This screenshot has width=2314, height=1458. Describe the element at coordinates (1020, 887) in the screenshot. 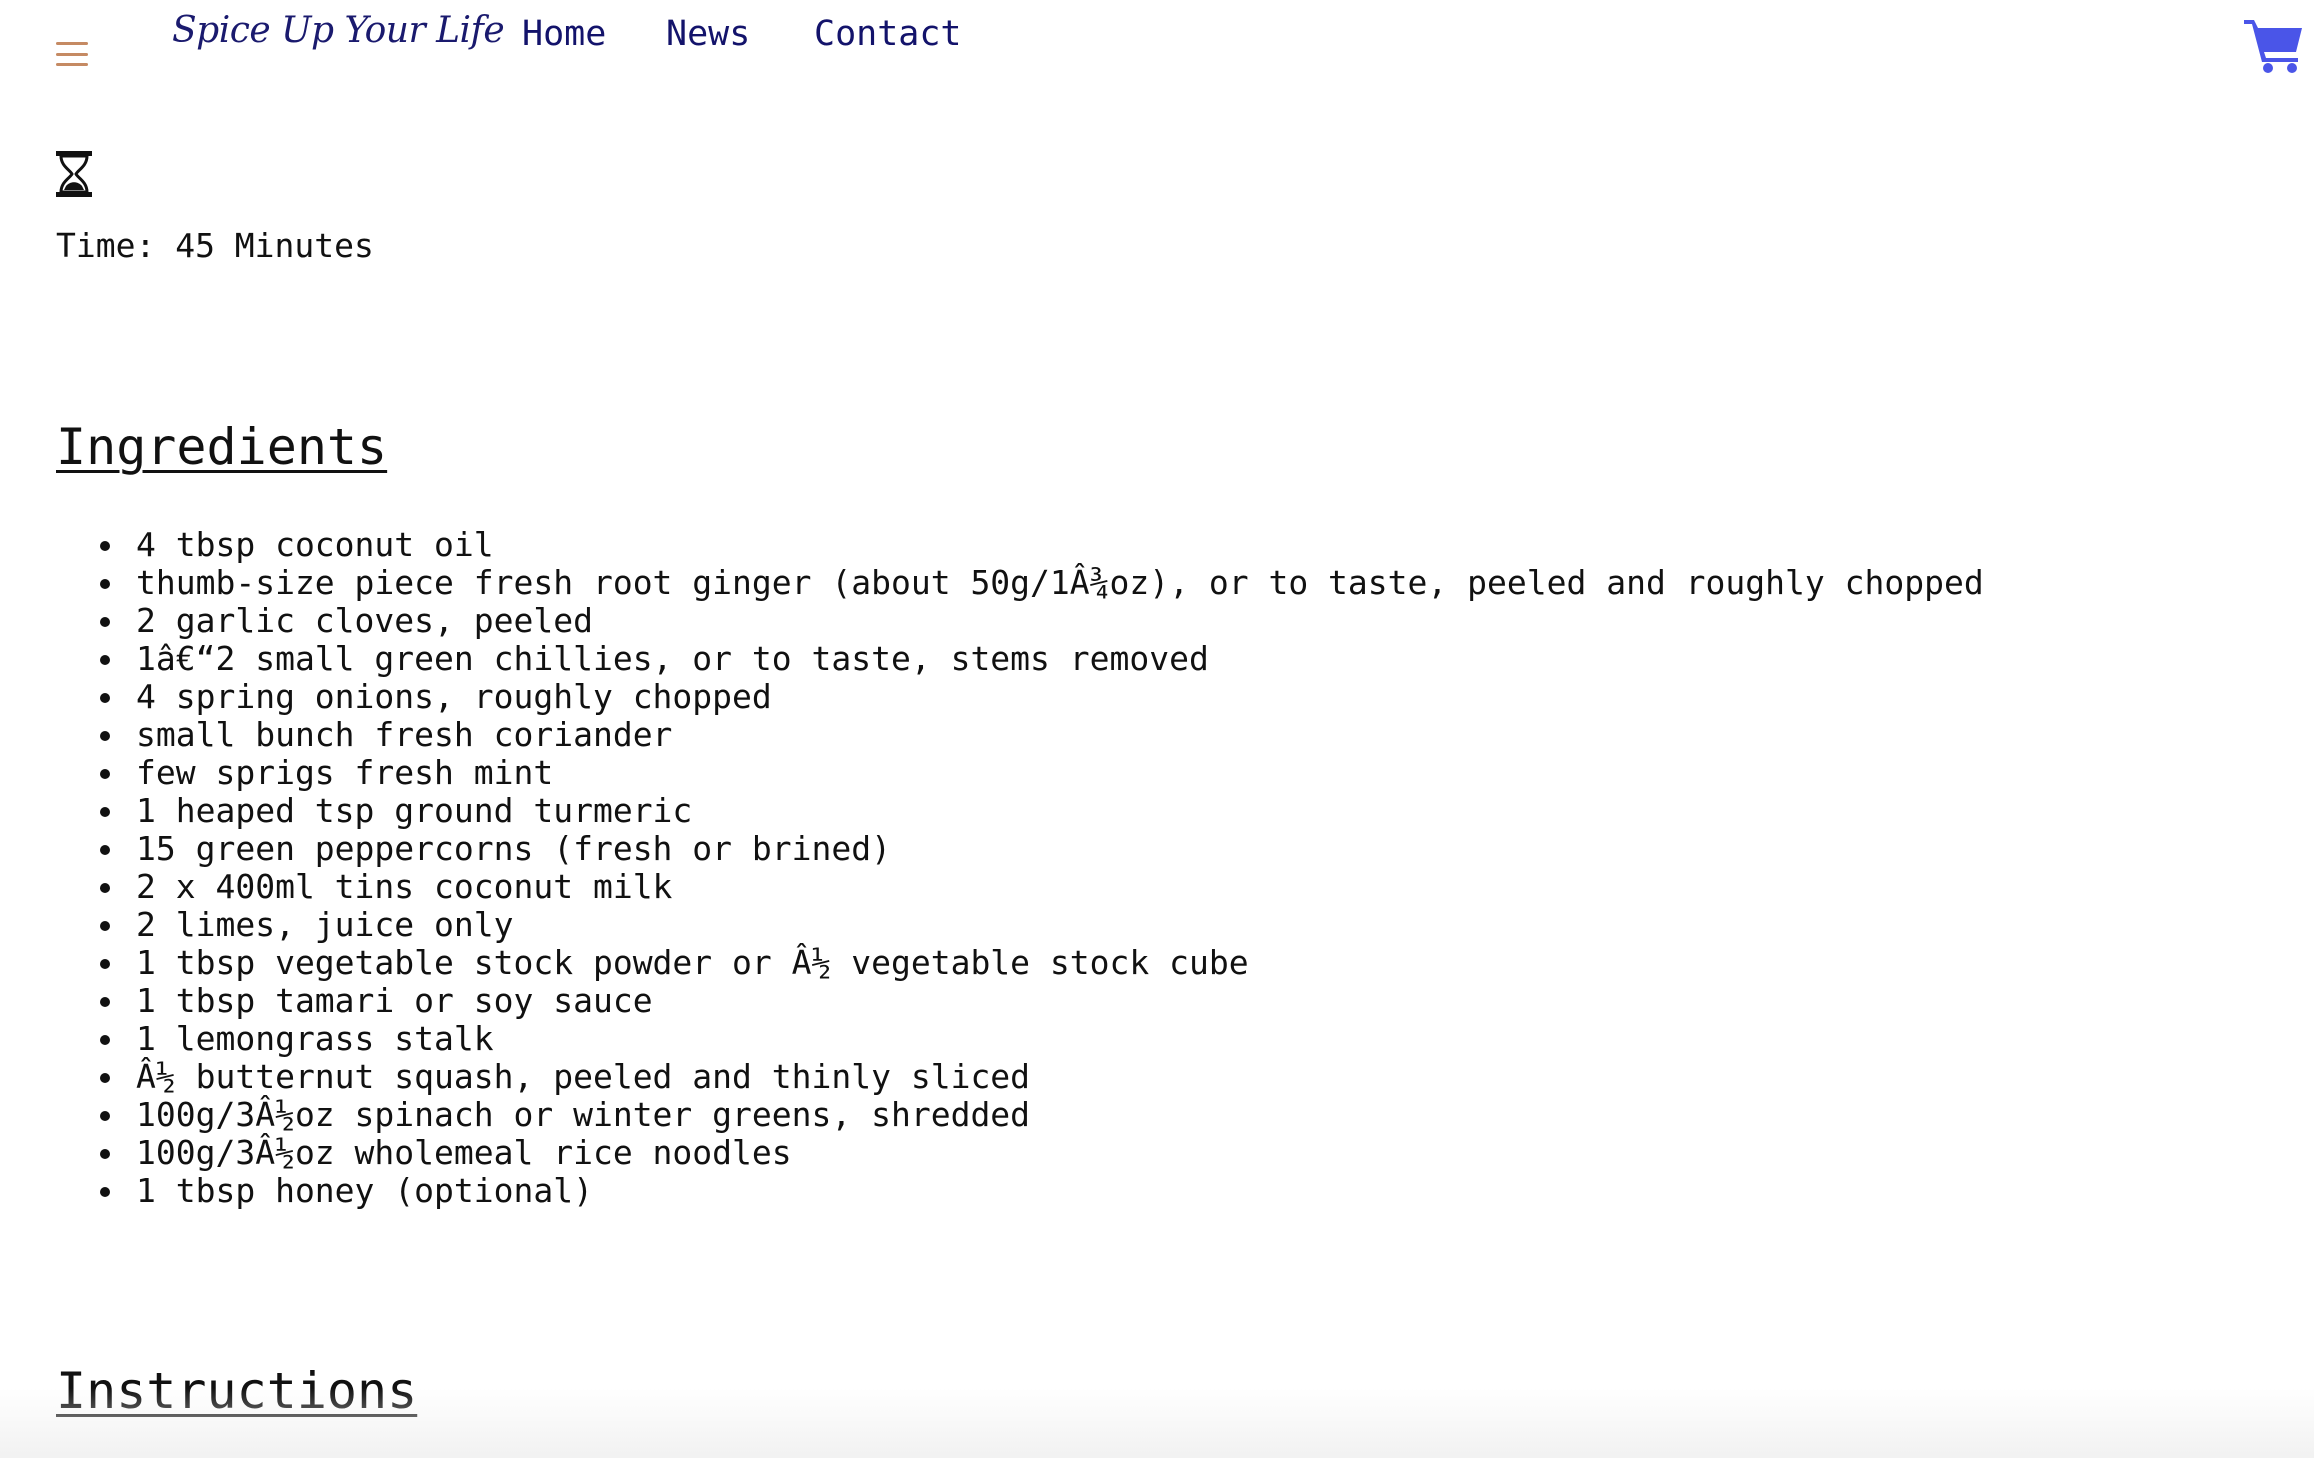

I see `ingredient-item: 2 x 400ml tins coconut milk` at that location.